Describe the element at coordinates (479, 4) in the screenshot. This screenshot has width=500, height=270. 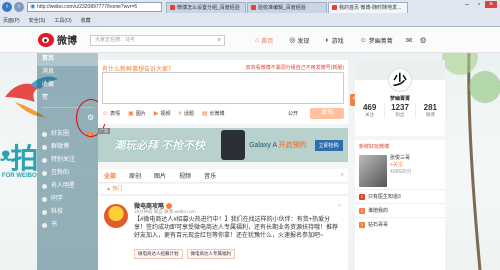
I see `maximize-icon: ▫` at that location.